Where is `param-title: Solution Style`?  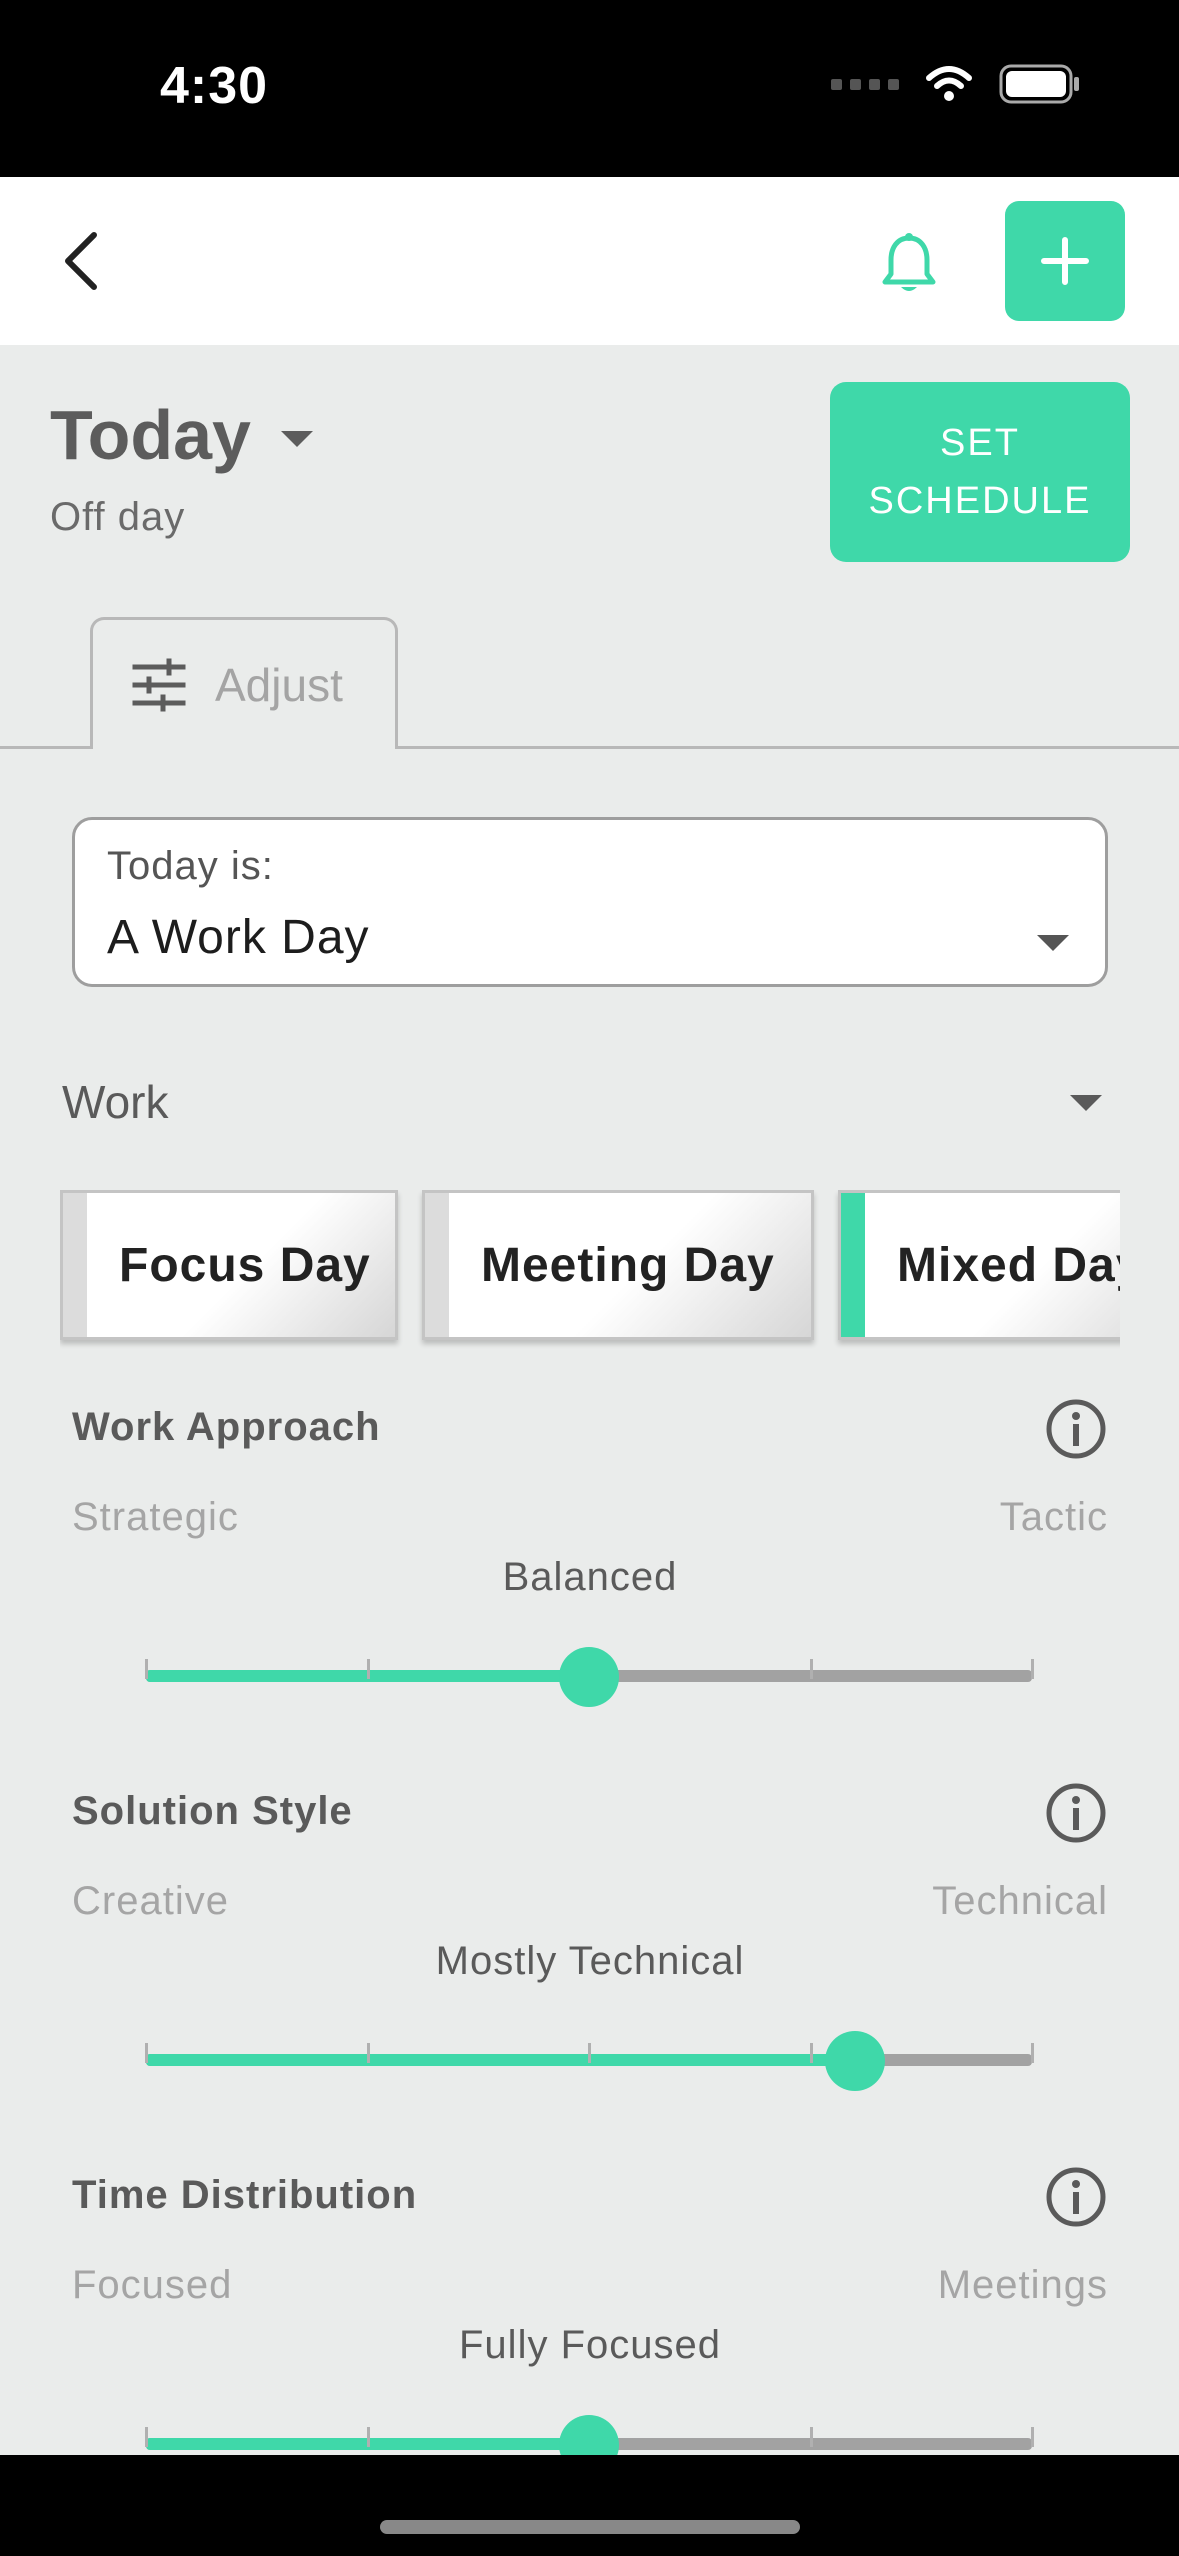
param-title: Solution Style is located at coordinates (212, 1811).